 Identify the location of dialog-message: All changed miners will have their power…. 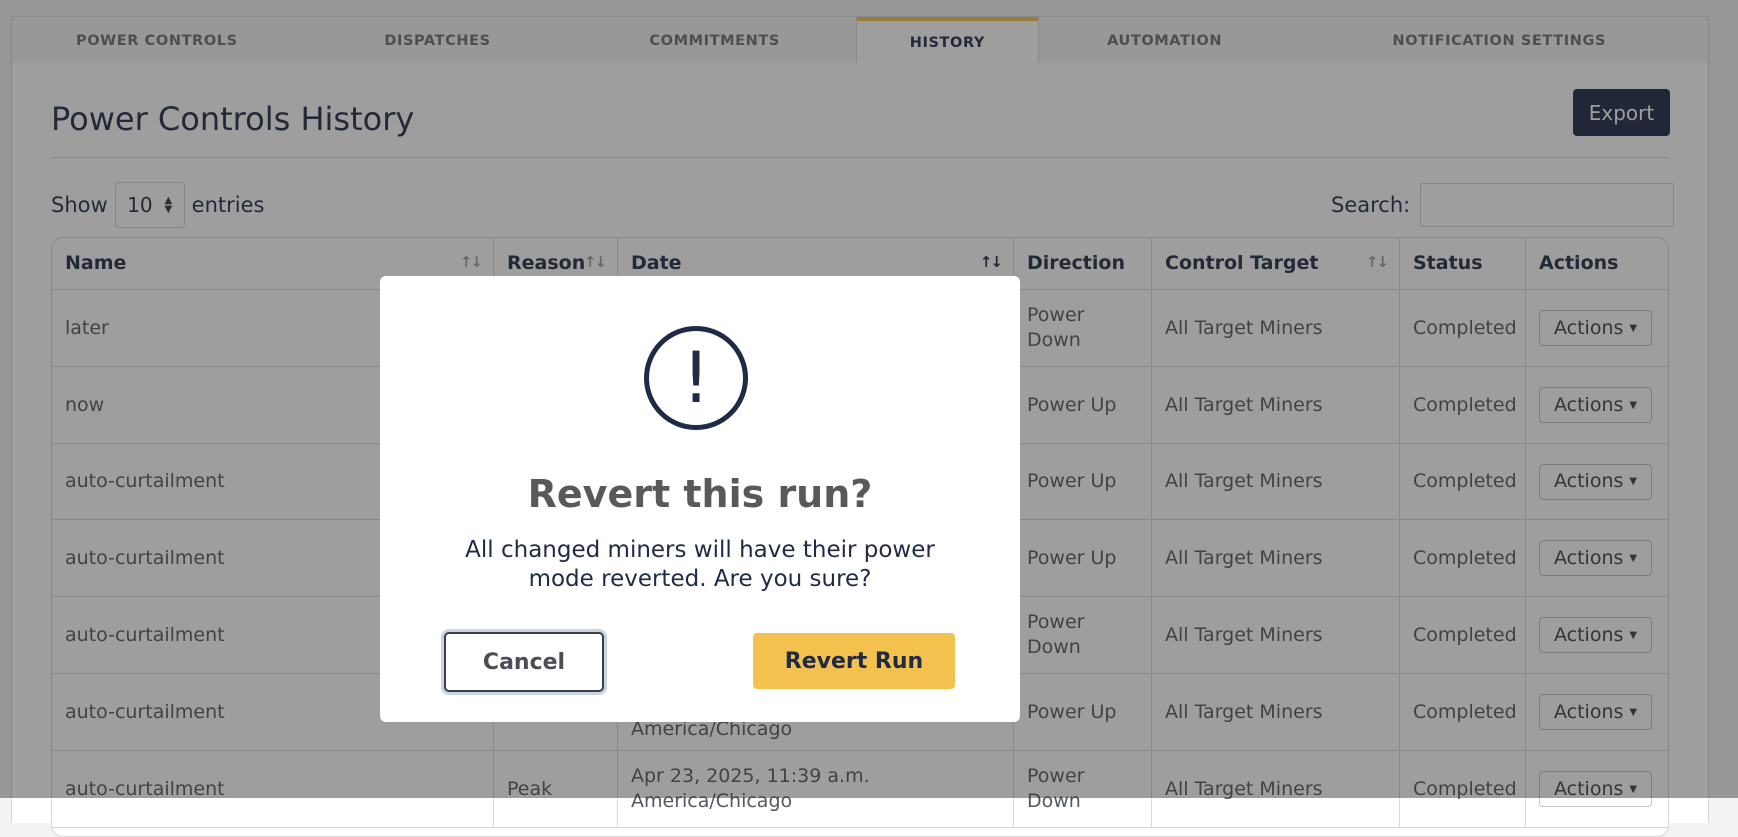
(700, 564).